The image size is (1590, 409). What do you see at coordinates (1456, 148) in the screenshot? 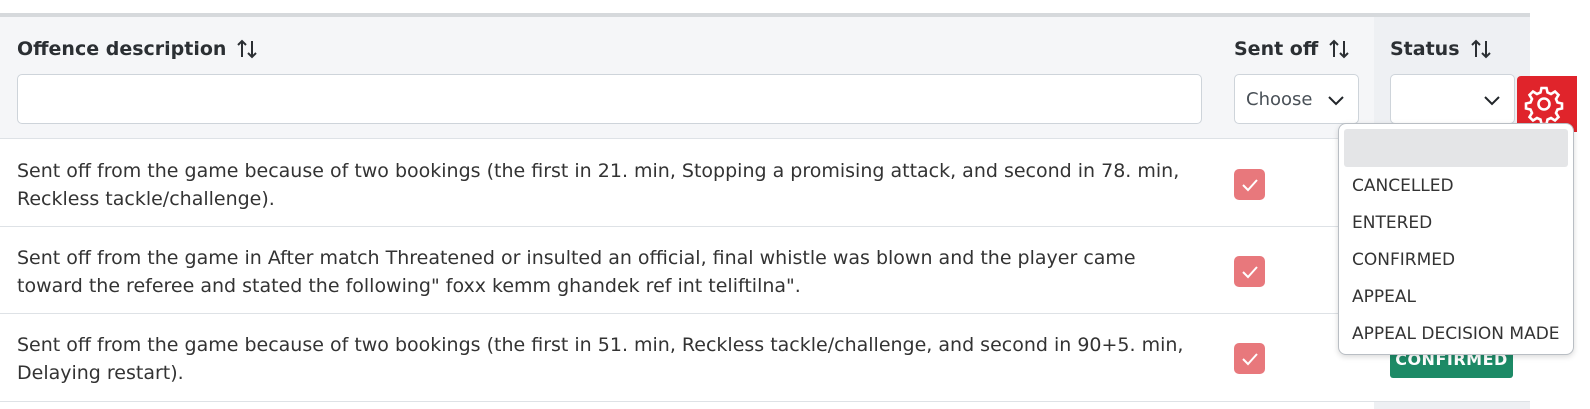
I see `dropdown-option-blank` at bounding box center [1456, 148].